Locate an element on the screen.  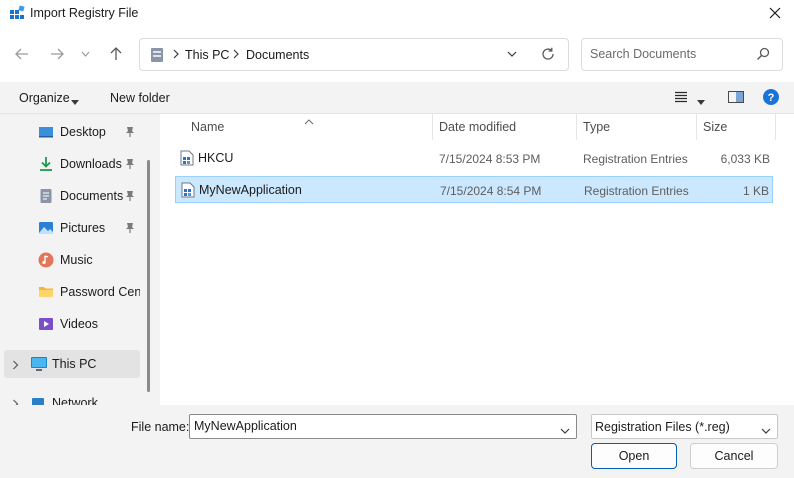
search-icon is located at coordinates (763, 55).